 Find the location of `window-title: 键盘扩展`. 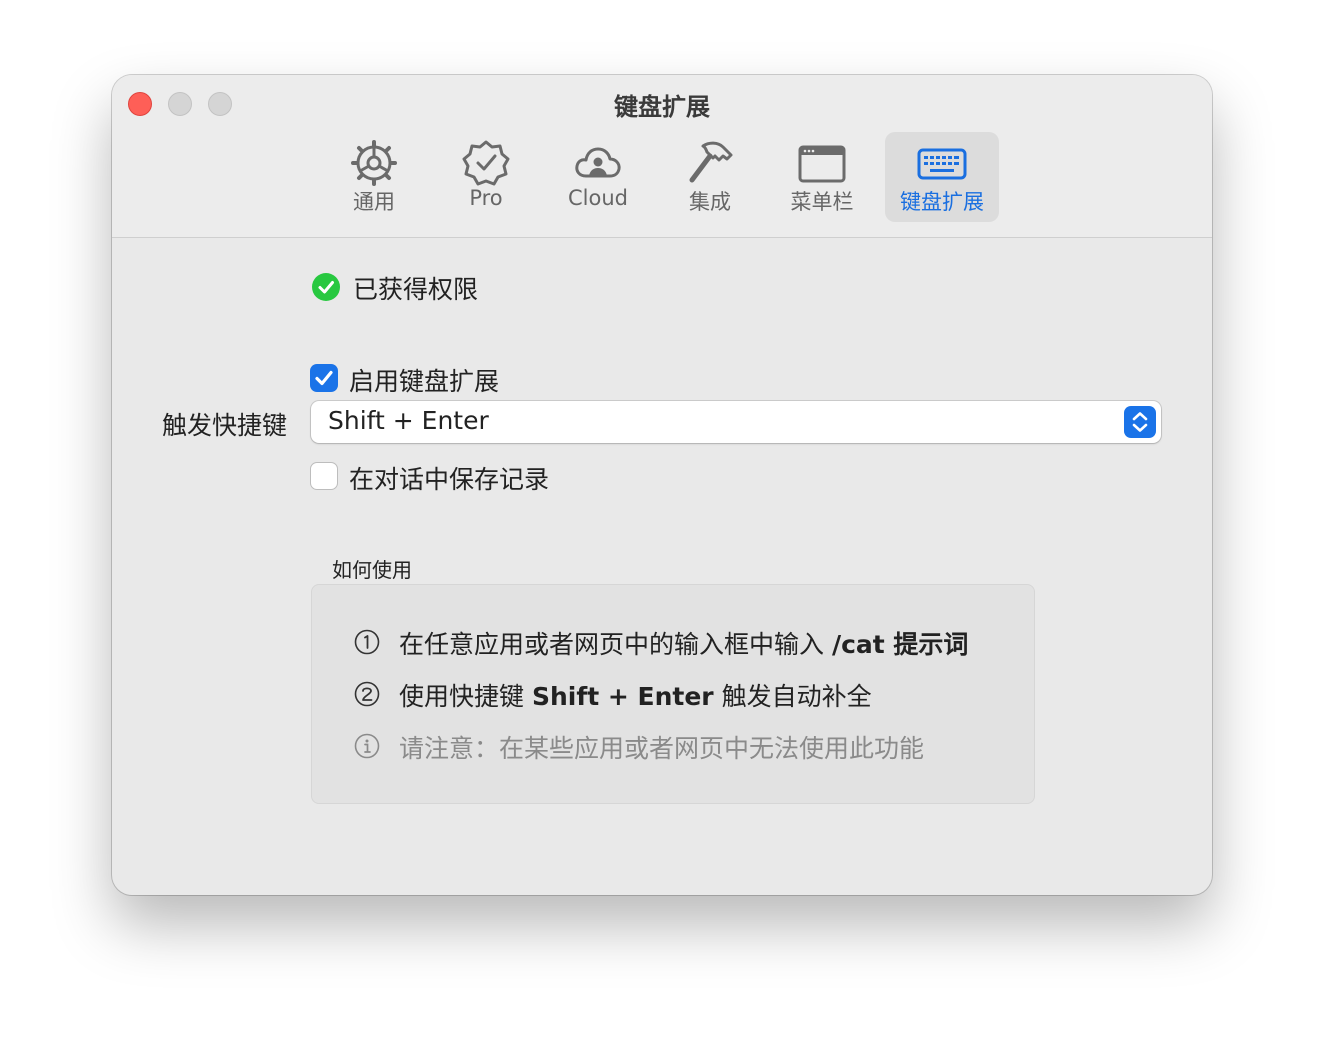

window-title: 键盘扩展 is located at coordinates (662, 107).